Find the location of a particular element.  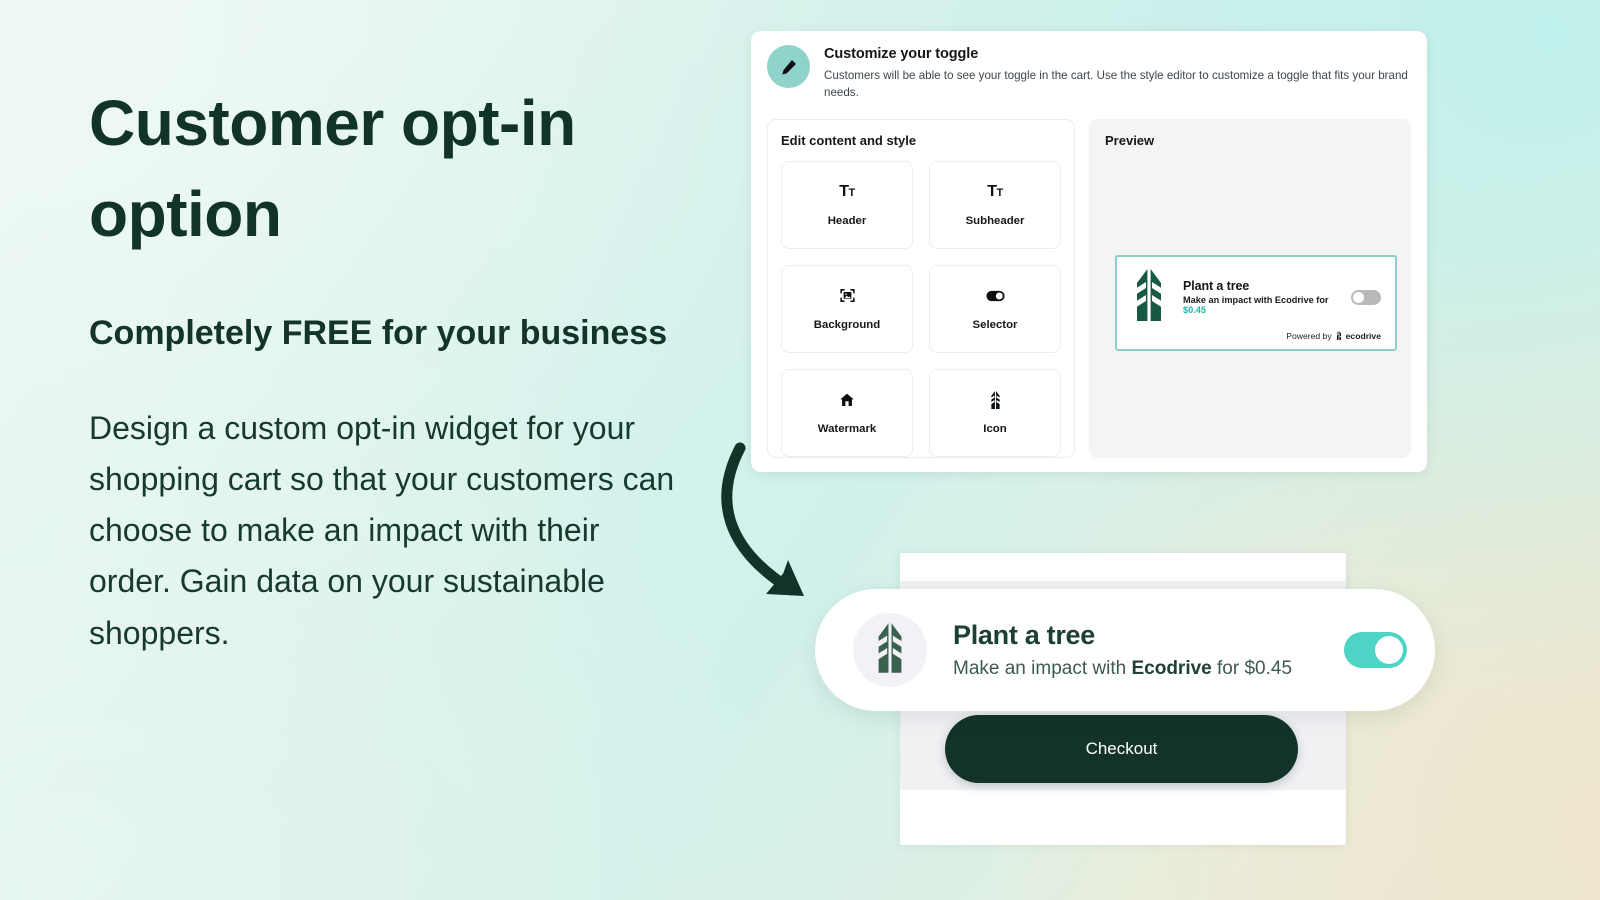

style-tile-header: TT Header is located at coordinates (847, 204).